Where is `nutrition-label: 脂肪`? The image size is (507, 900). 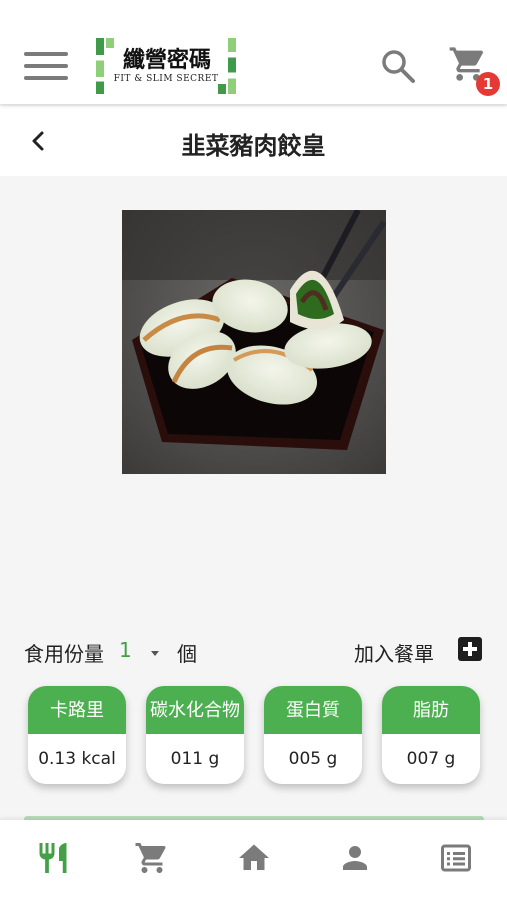
nutrition-label: 脂肪 is located at coordinates (431, 710).